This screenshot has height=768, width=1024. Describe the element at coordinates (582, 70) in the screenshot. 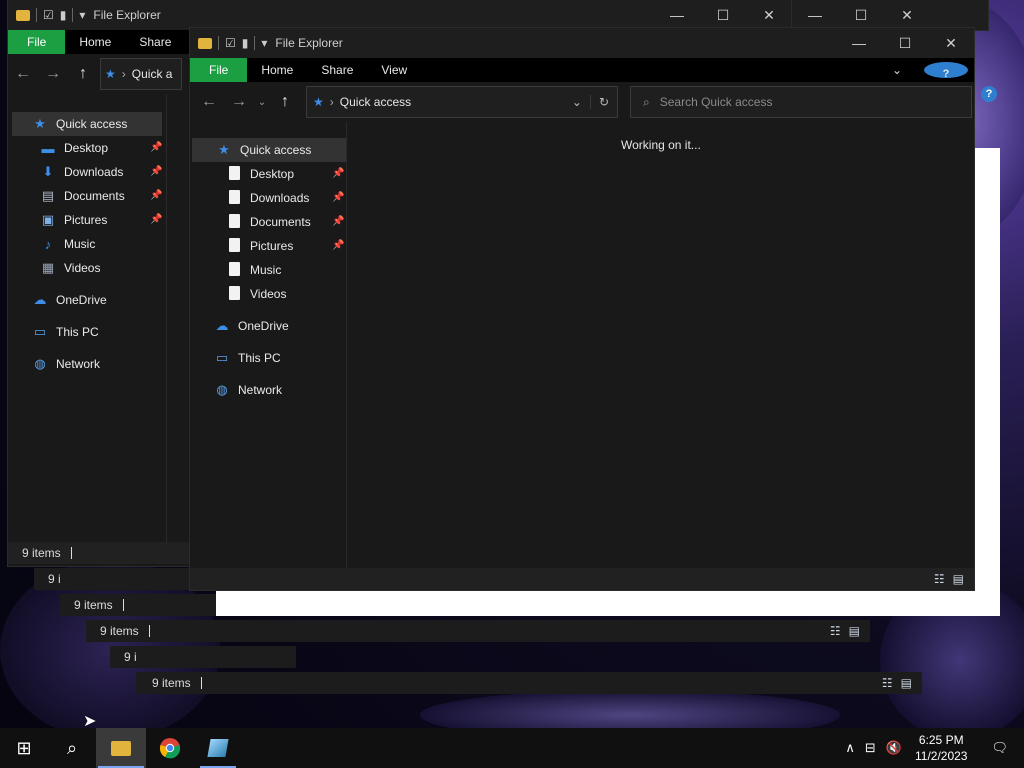

I see `ribbon-tabs: File Home Share View ⌄ ?` at that location.